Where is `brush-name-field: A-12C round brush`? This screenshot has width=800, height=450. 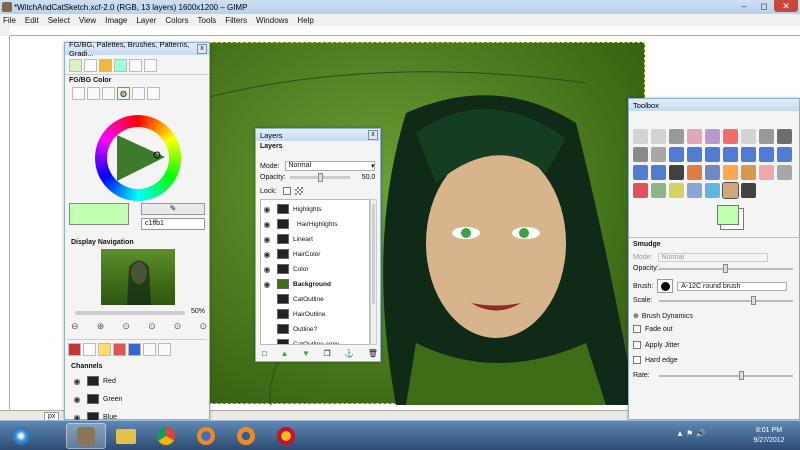
brush-name-field: A-12C round brush is located at coordinates (732, 286).